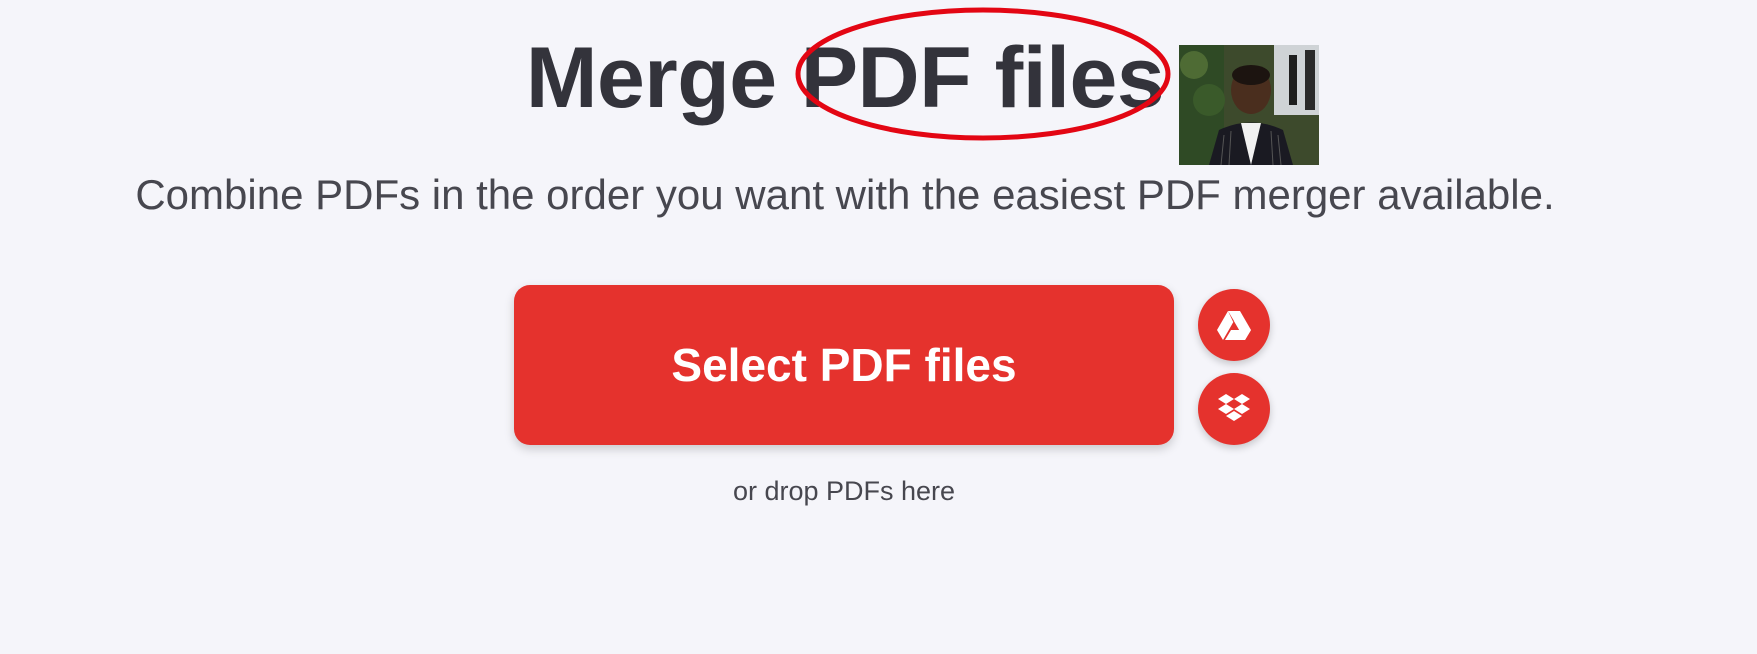 Image resolution: width=1757 pixels, height=654 pixels. I want to click on drop-hint: or drop PDFs here, so click(844, 491).